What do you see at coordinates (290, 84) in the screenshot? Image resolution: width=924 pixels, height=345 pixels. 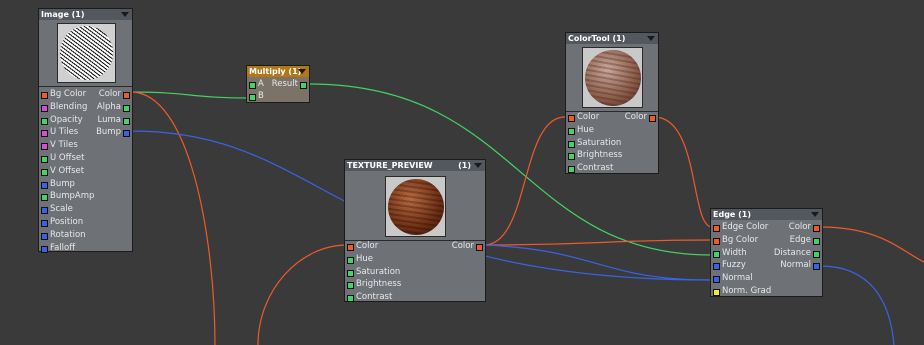 I see `multiply-output-result: Result` at bounding box center [290, 84].